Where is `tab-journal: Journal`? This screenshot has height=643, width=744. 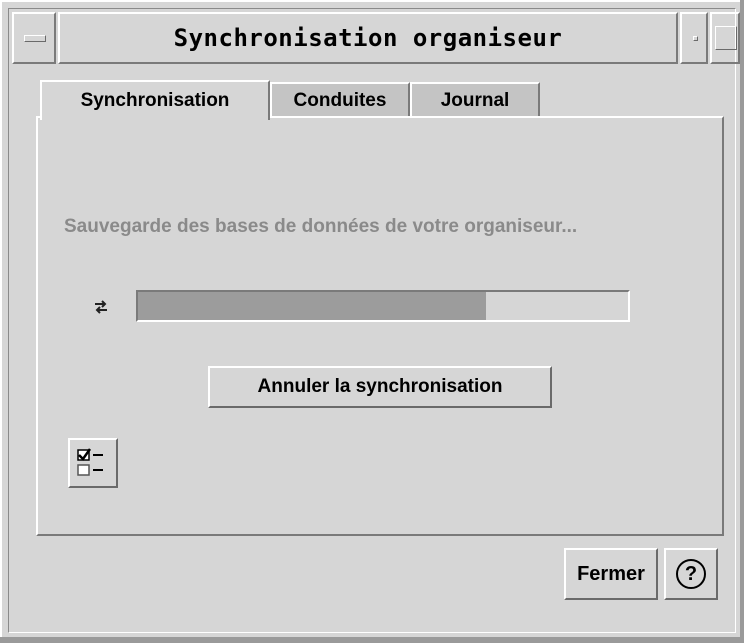 tab-journal: Journal is located at coordinates (475, 100).